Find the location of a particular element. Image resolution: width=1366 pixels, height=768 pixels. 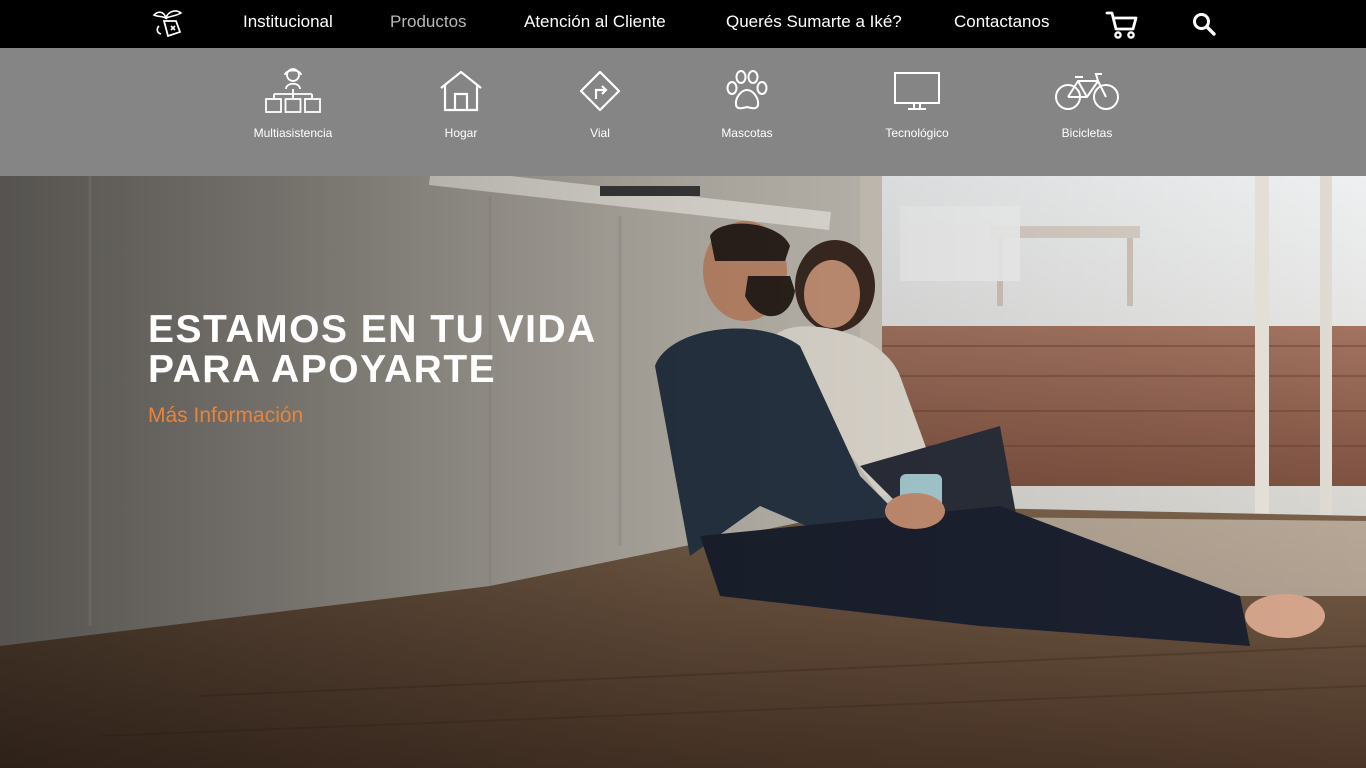

product-label: Vial is located at coordinates (600, 133).